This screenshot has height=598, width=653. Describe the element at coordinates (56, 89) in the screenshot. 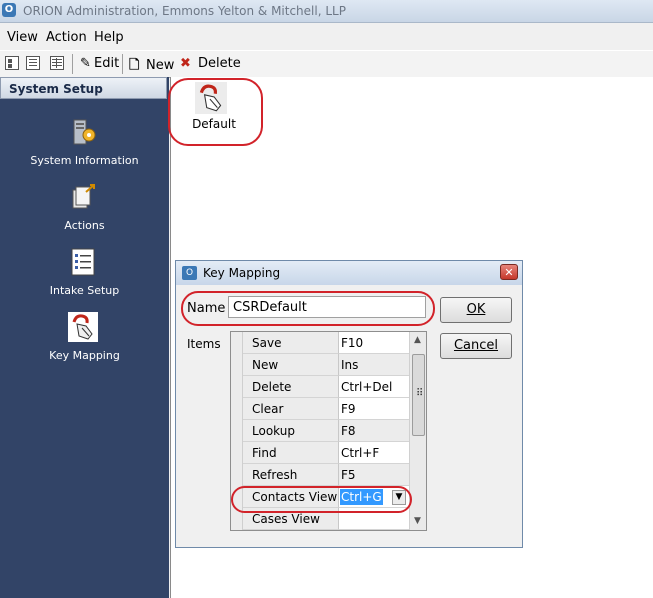

I see `sidebar-header-label: System Setup` at that location.